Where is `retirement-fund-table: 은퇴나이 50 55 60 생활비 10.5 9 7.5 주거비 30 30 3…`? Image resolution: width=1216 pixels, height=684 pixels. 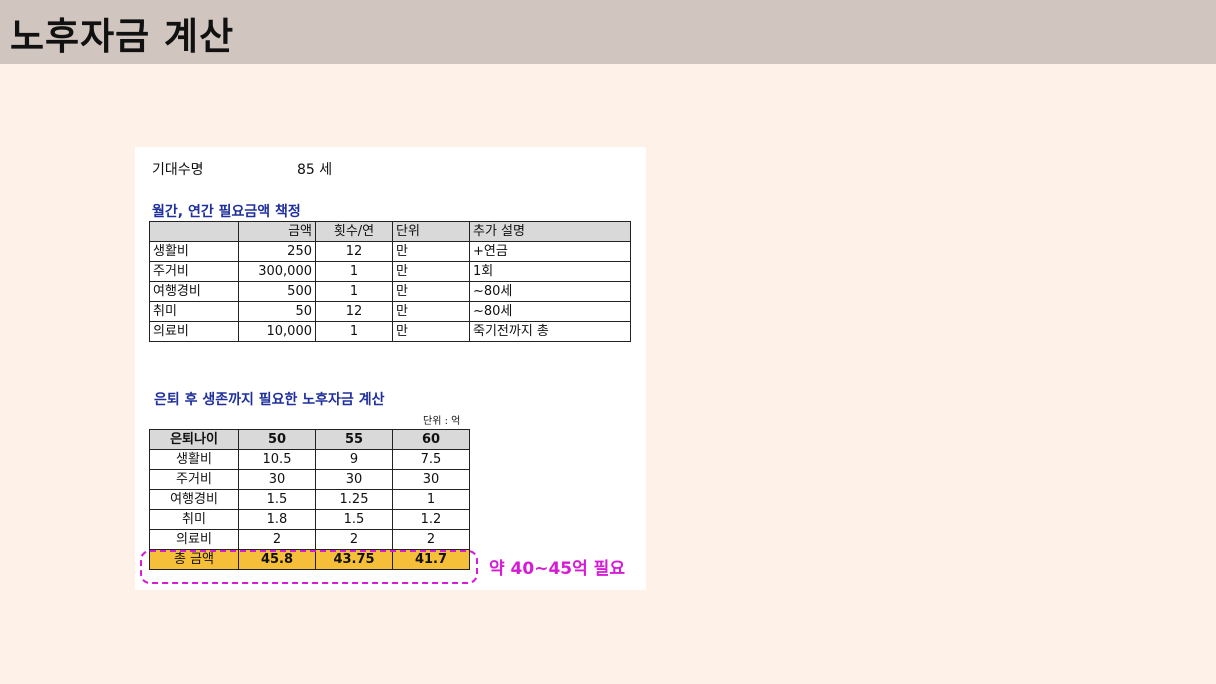
retirement-fund-table: 은퇴나이 50 55 60 생활비 10.5 9 7.5 주거비 30 30 3… is located at coordinates (309, 499).